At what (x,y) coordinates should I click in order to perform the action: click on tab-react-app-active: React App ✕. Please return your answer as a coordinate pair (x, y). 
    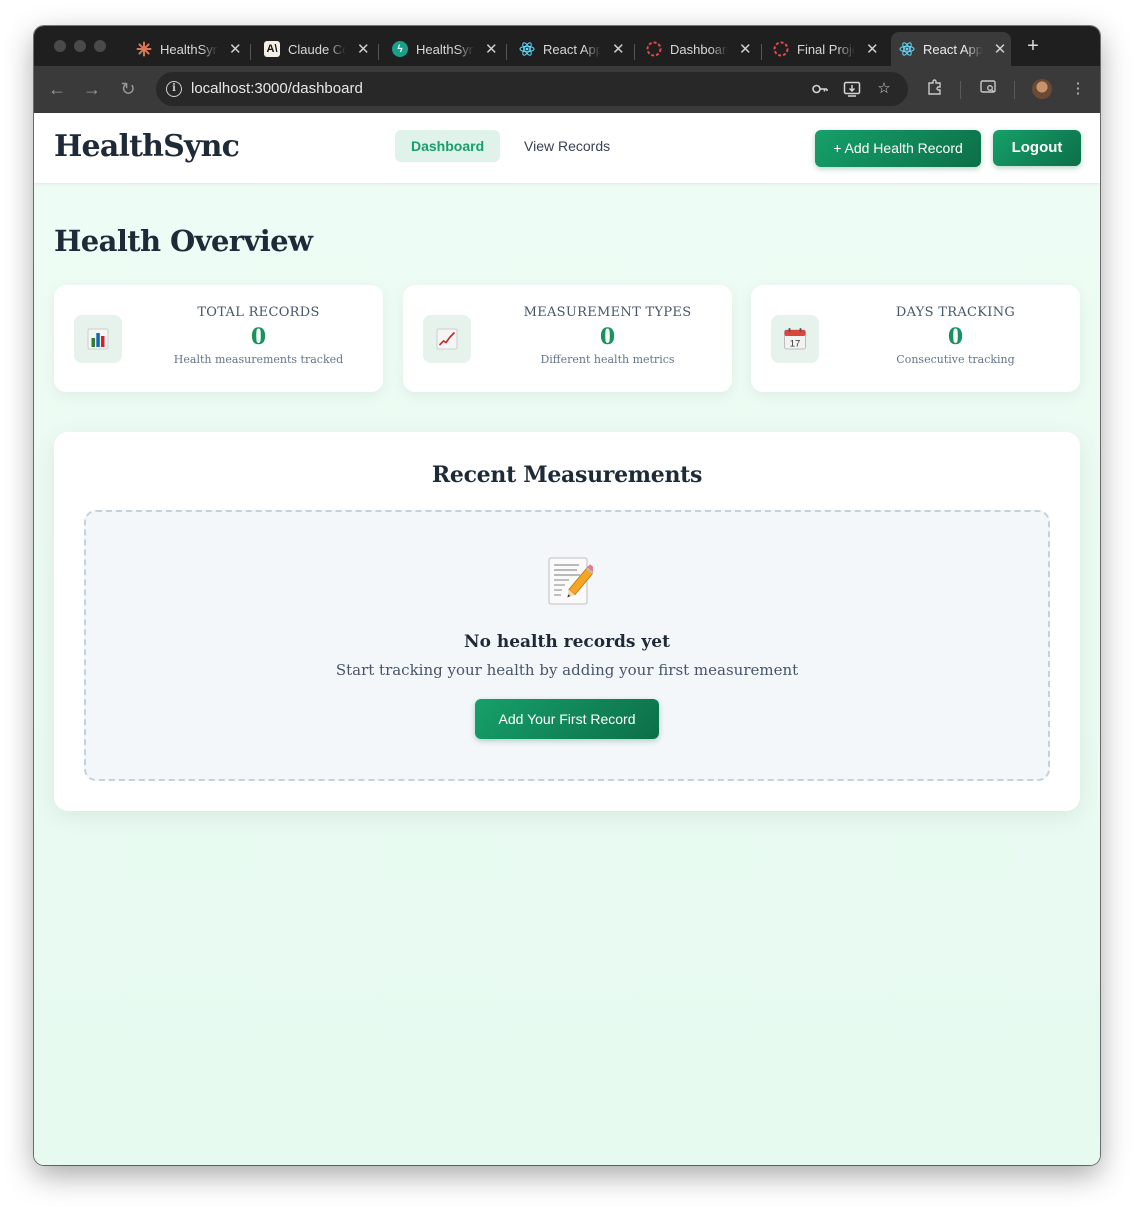
    Looking at the image, I should click on (951, 49).